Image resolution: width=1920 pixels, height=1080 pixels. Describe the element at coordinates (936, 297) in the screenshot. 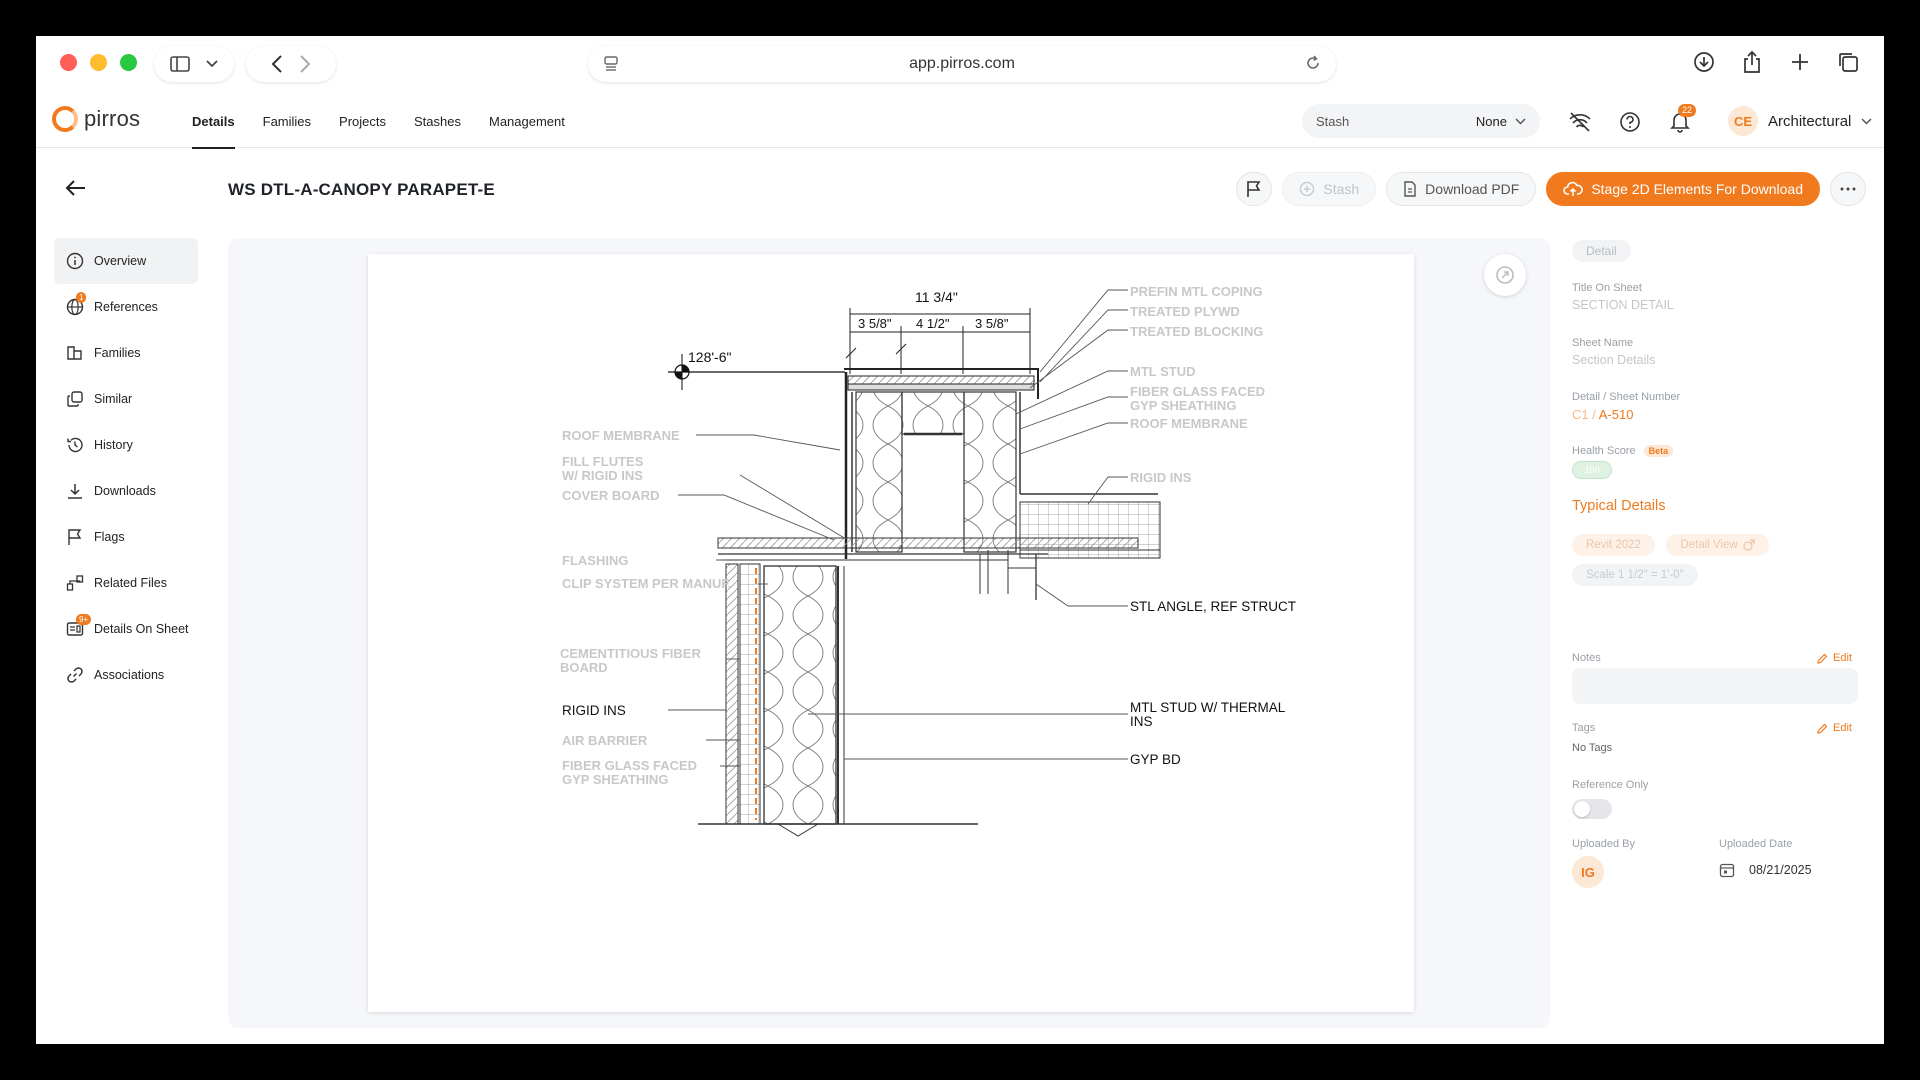

I see `dim-overall: 11 3/4"` at that location.